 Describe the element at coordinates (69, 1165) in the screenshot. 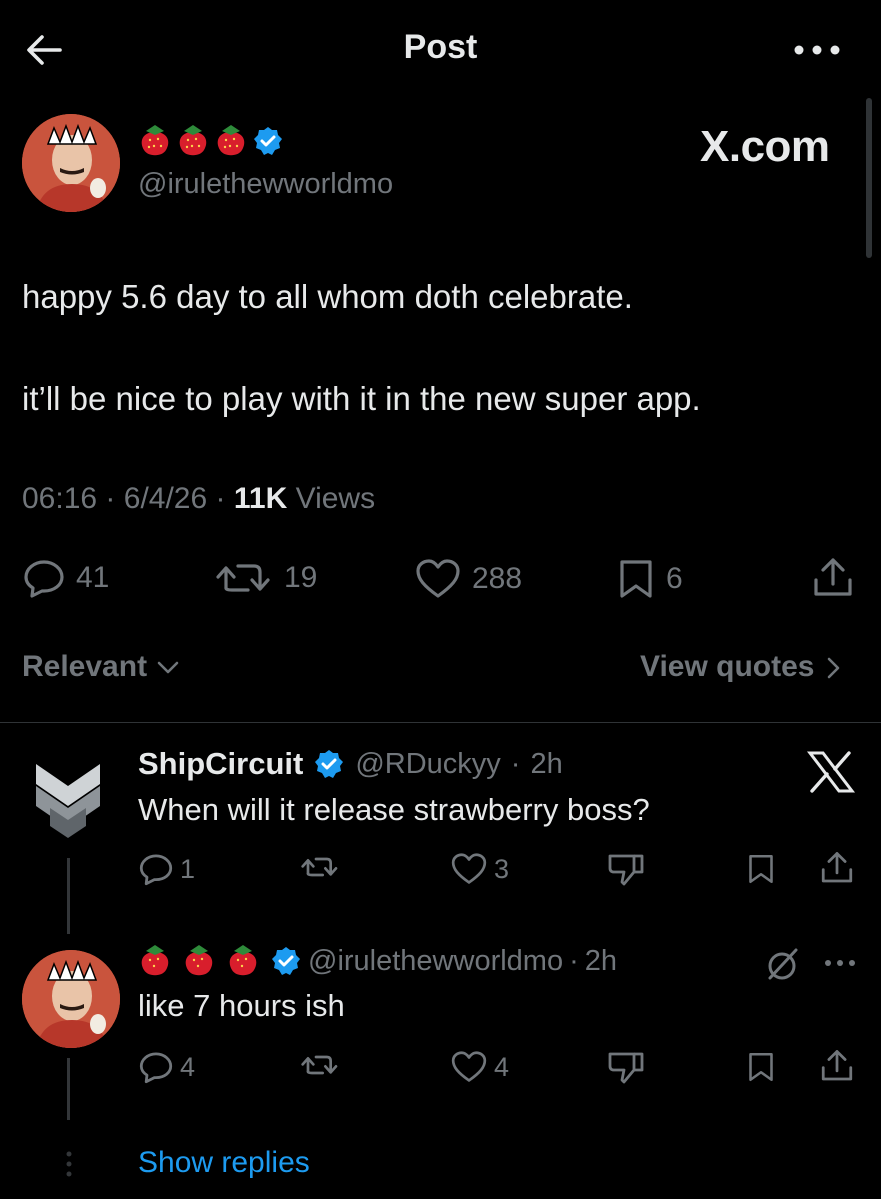

I see `thread-dots` at that location.